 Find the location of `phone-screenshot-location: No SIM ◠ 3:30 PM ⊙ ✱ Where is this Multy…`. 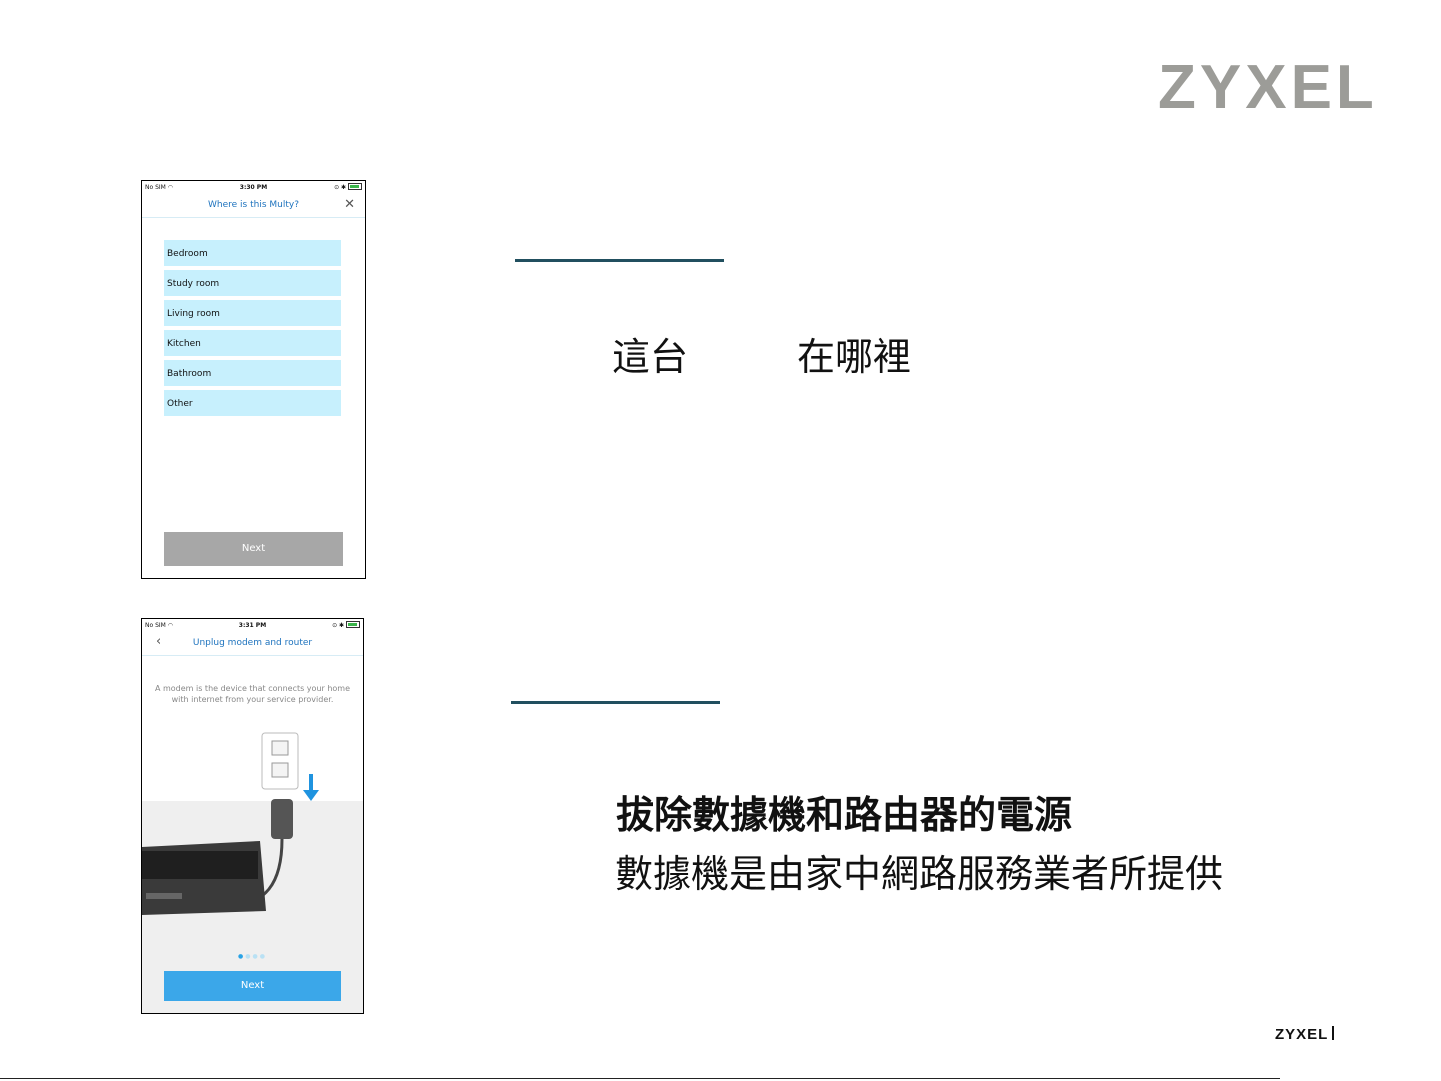

phone-screenshot-location: No SIM ◠ 3:30 PM ⊙ ✱ Where is this Multy… is located at coordinates (253, 379).